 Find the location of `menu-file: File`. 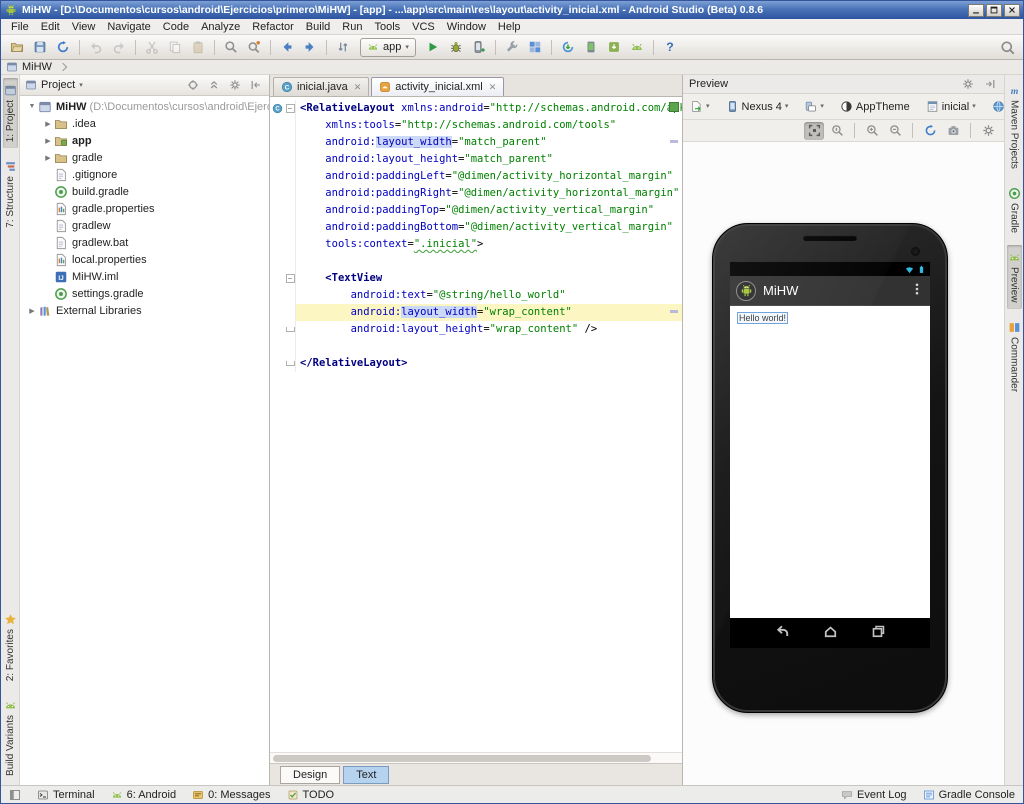

menu-file: File is located at coordinates (20, 27).